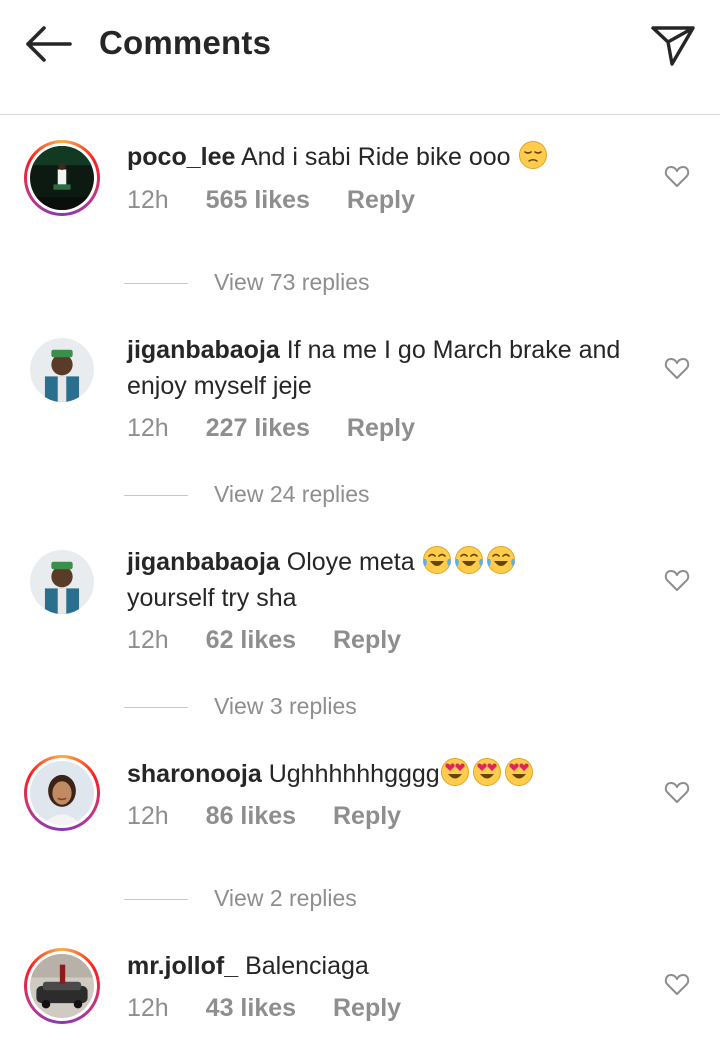 This screenshot has width=720, height=1047. I want to click on likes-count: 43 likes, so click(251, 1008).